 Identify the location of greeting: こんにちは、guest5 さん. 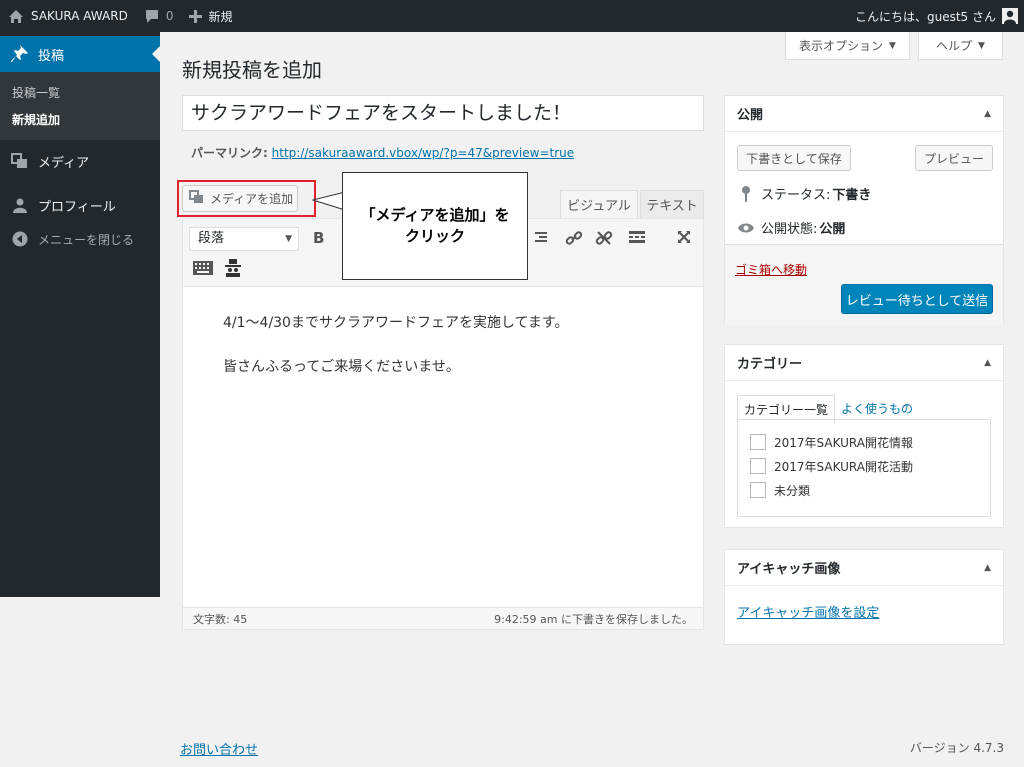
(925, 16).